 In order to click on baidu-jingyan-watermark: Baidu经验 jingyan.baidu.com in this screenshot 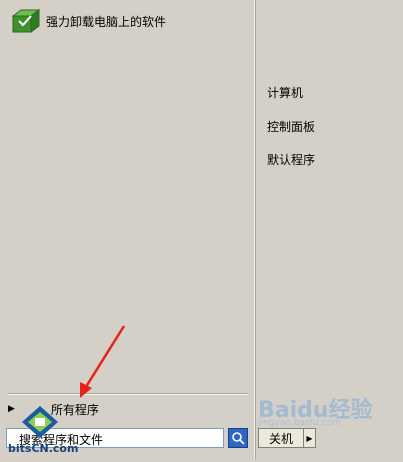, I will do `click(328, 410)`.